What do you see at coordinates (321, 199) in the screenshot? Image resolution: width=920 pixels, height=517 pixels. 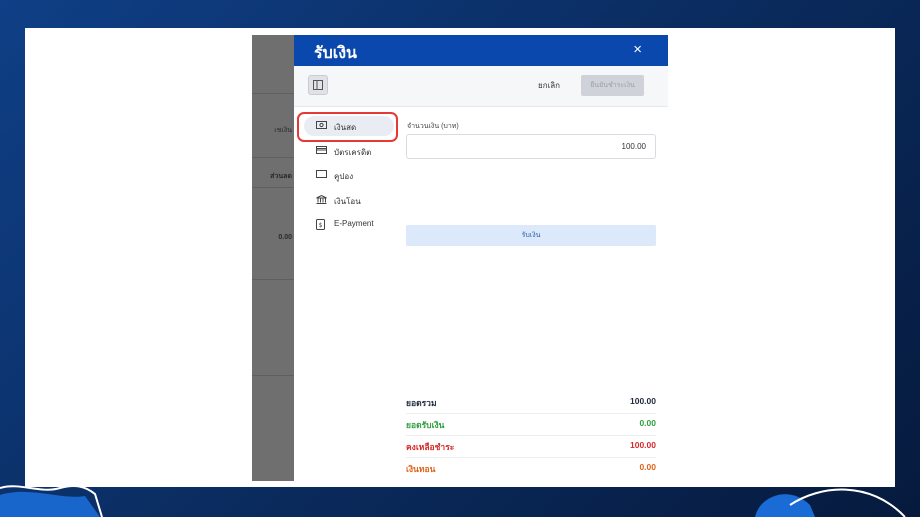 I see `bank-icon` at bounding box center [321, 199].